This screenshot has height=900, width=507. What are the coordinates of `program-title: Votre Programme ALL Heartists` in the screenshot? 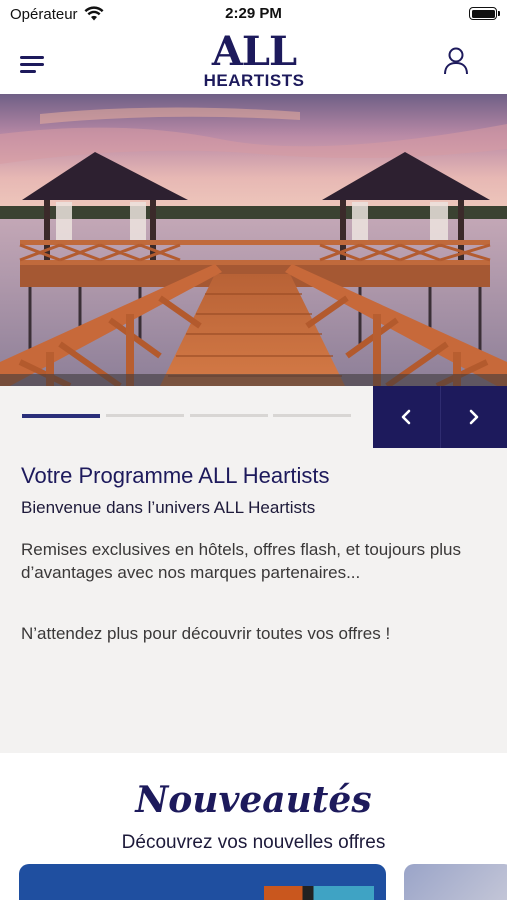 It's located at (175, 475).